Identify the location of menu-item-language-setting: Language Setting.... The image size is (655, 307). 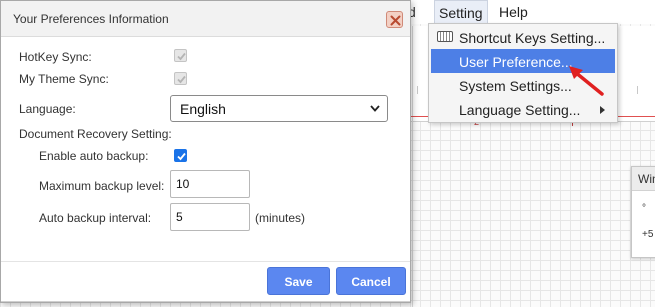
(523, 109).